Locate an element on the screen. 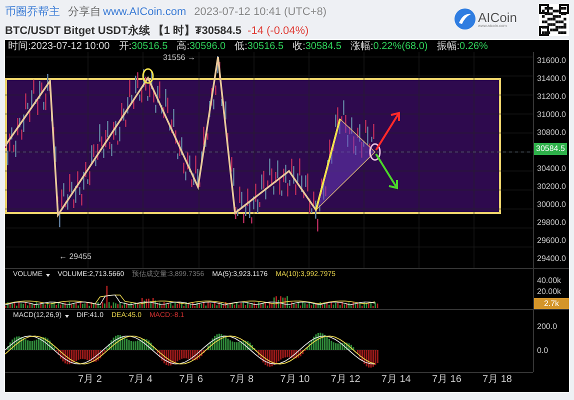 The height and width of the screenshot is (400, 574). price-tick: 30200.0 is located at coordinates (552, 187).